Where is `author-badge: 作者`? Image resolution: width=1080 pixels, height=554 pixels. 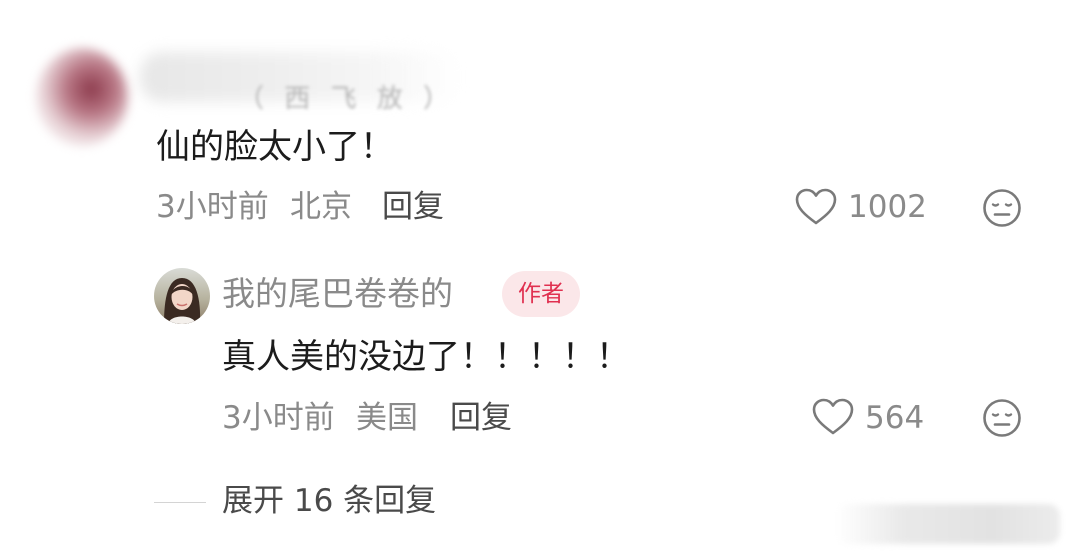 author-badge: 作者 is located at coordinates (541, 294).